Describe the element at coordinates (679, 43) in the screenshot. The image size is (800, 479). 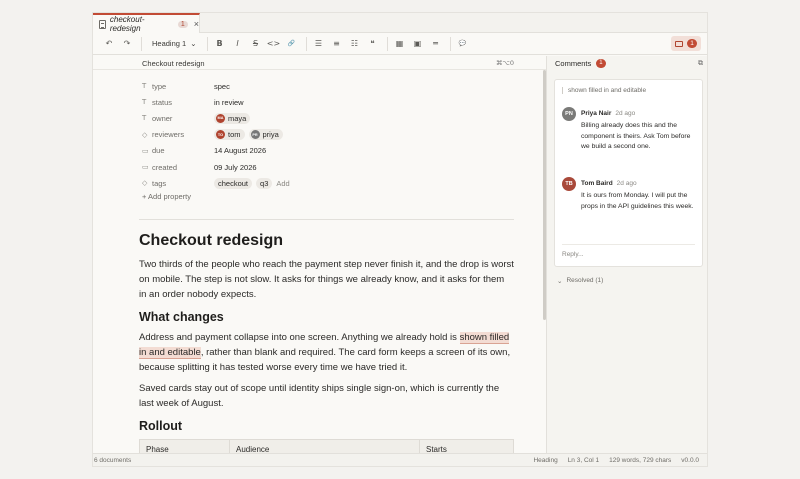
I see `comment-icon` at that location.